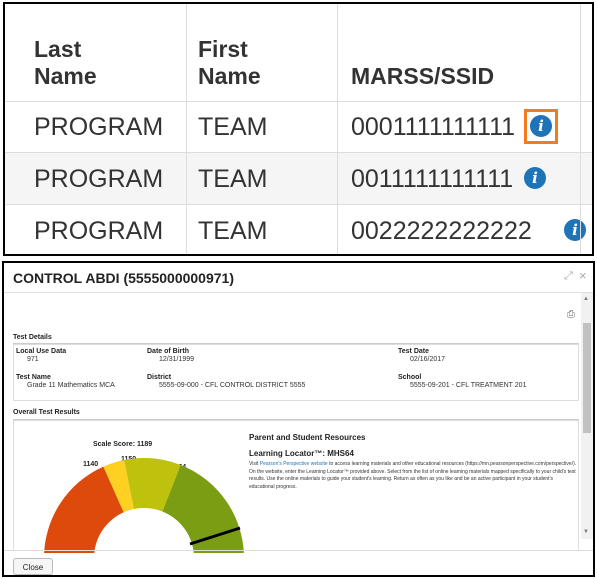 The height and width of the screenshot is (579, 597). I want to click on resources-text-prefix: Visit, so click(254, 464).